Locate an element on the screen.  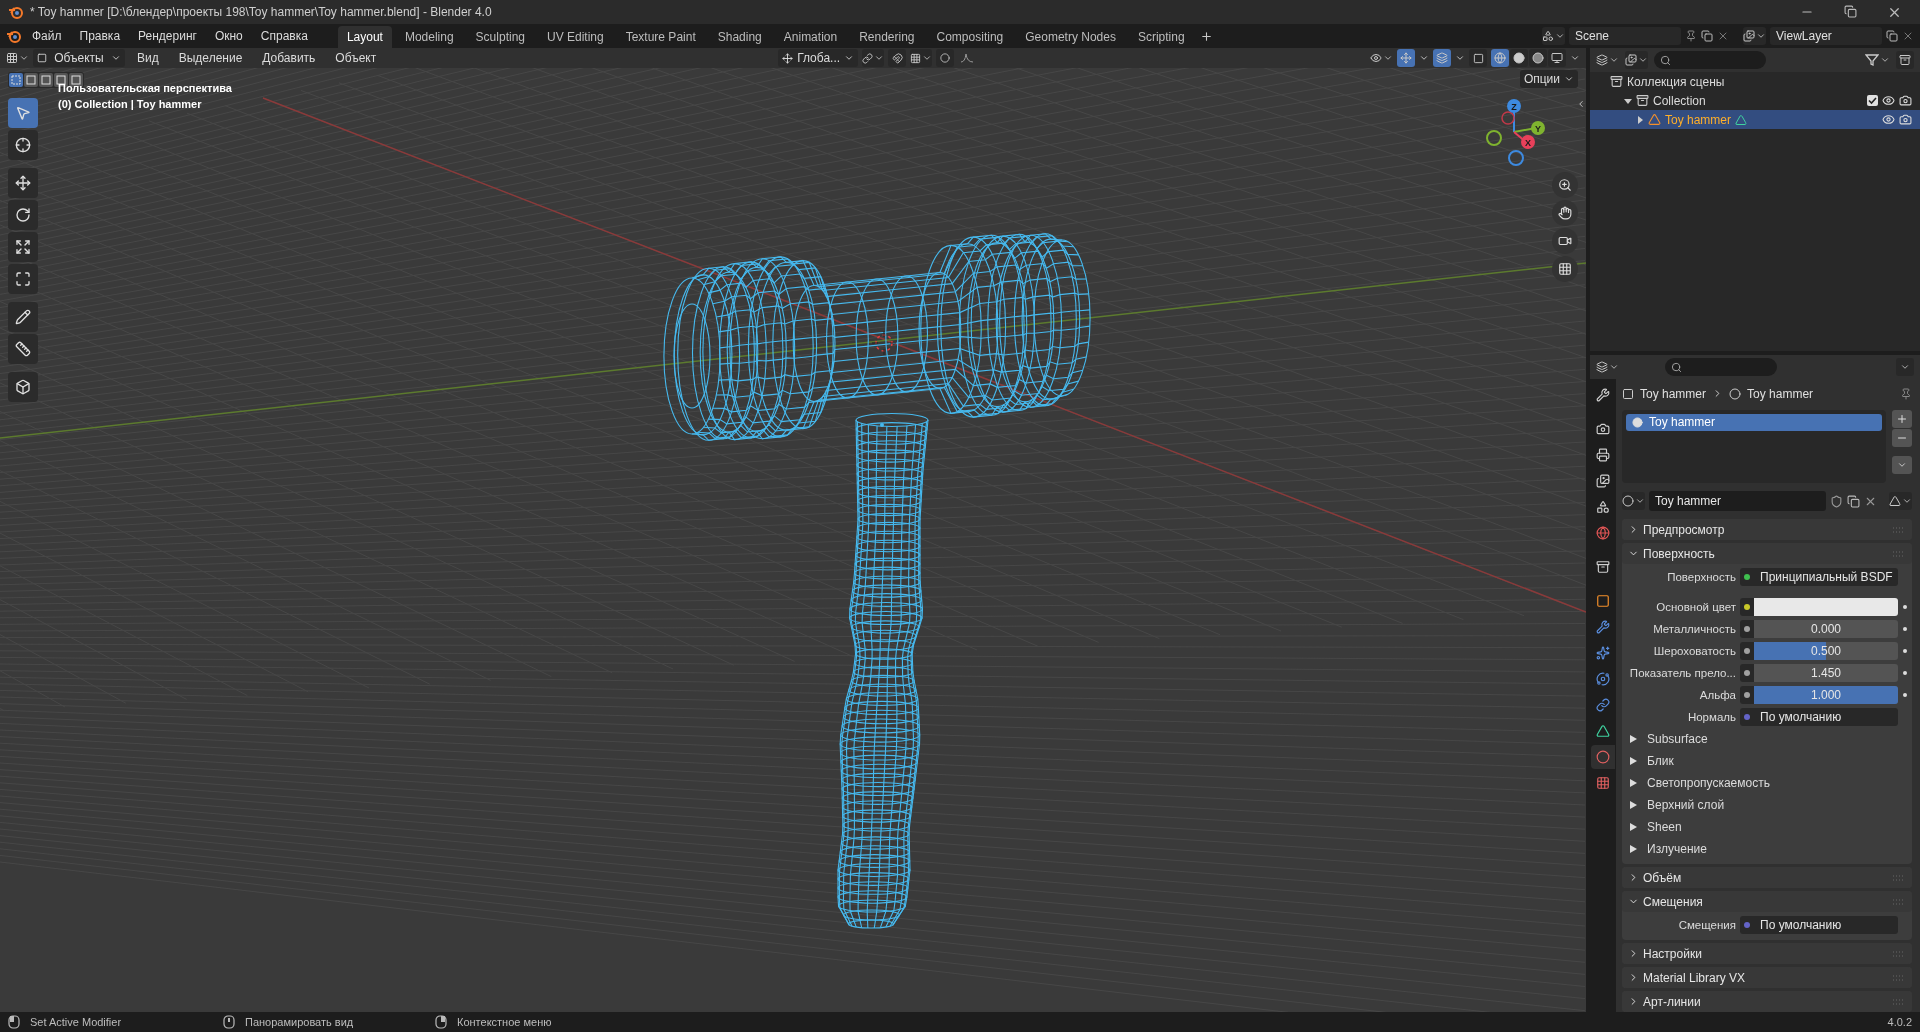
view-name-text: Пользовательская перспектива is located at coordinates (145, 88).